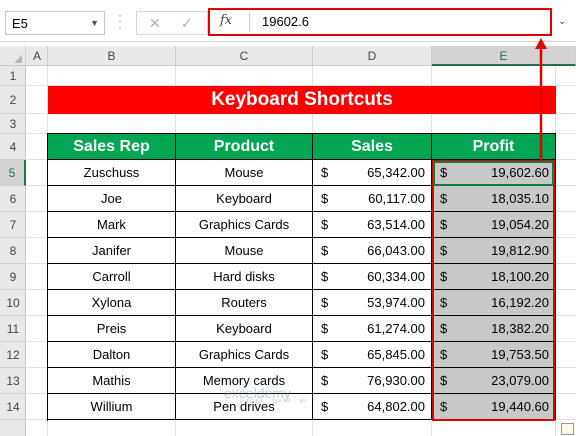  Describe the element at coordinates (396, 172) in the screenshot. I see `sales-value: 65,342.00` at that location.